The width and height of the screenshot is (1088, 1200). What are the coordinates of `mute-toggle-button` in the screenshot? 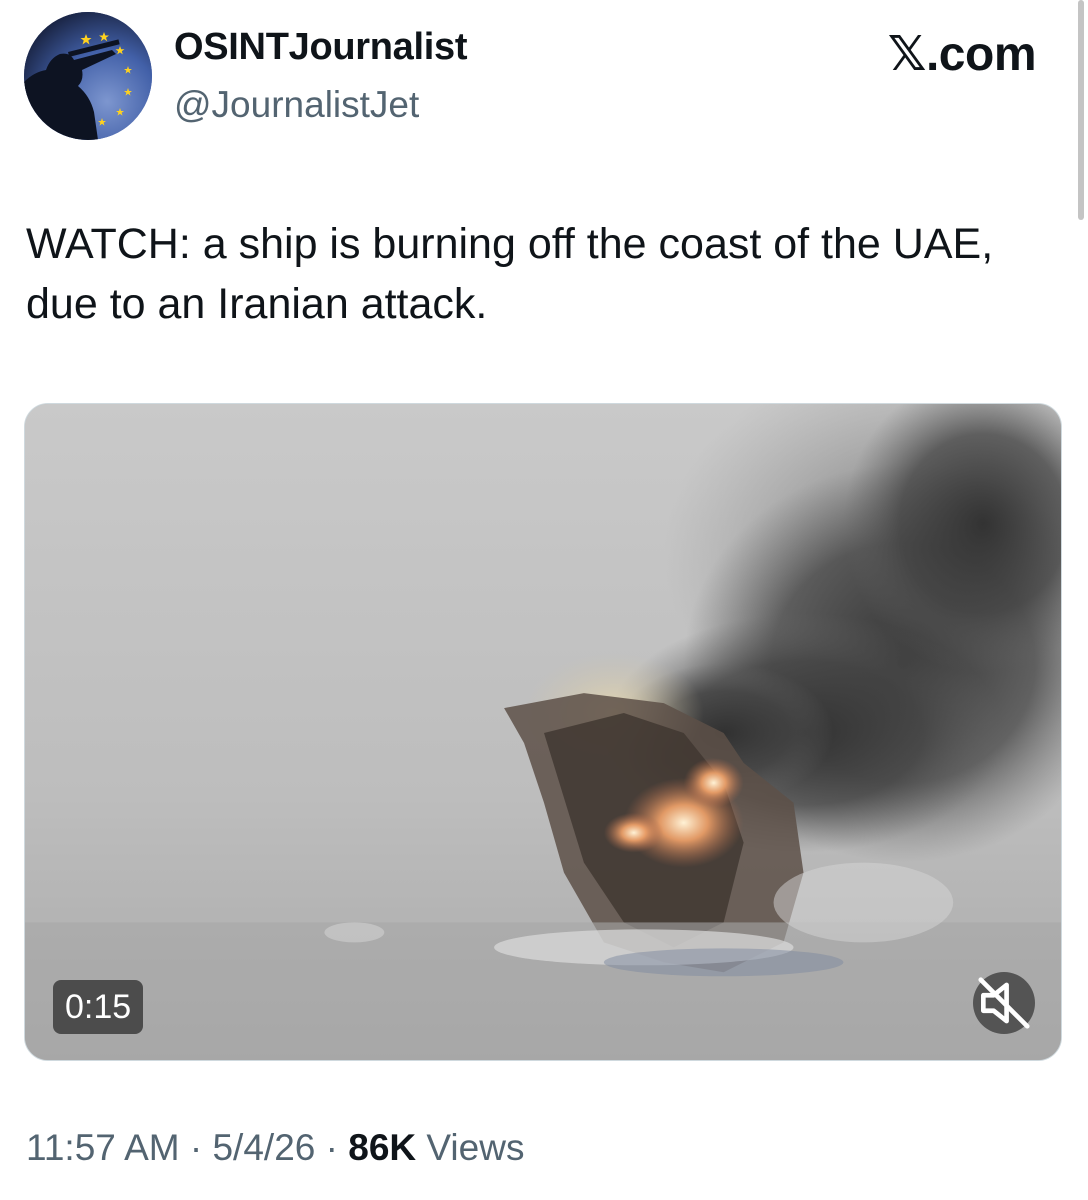 It's located at (1004, 1003).